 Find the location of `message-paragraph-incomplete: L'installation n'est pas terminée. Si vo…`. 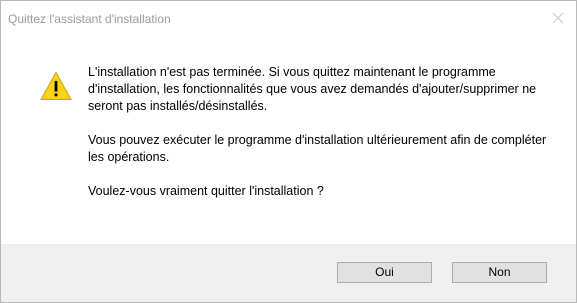

message-paragraph-incomplete: L'installation n'est pas terminée. Si vo… is located at coordinates (312, 89).